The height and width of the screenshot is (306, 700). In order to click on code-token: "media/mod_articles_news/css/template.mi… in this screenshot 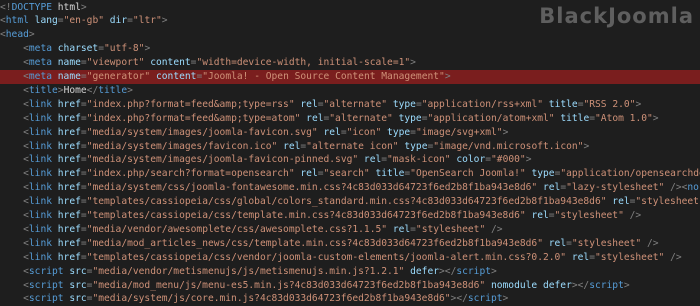, I will do `click(314, 243)`.